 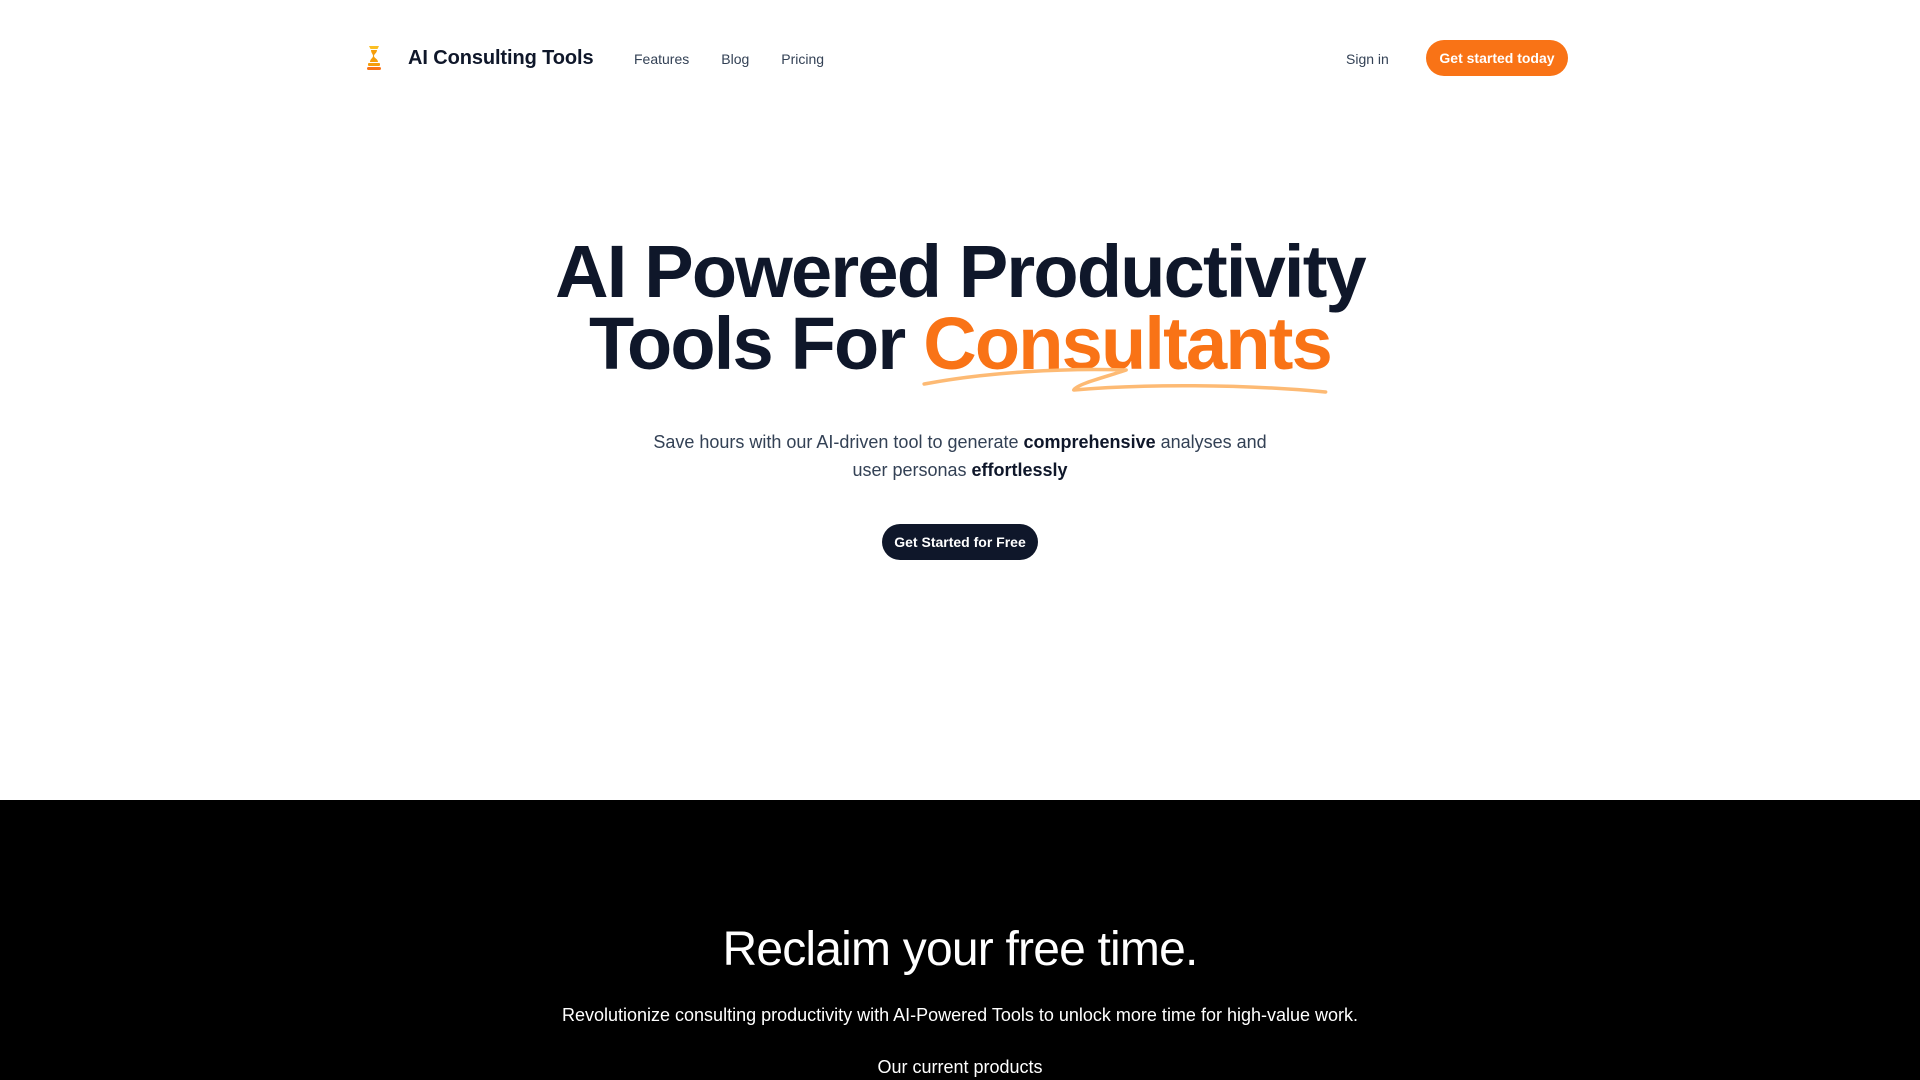 What do you see at coordinates (501, 57) in the screenshot?
I see `brand-name: AI Consulting Tools` at bounding box center [501, 57].